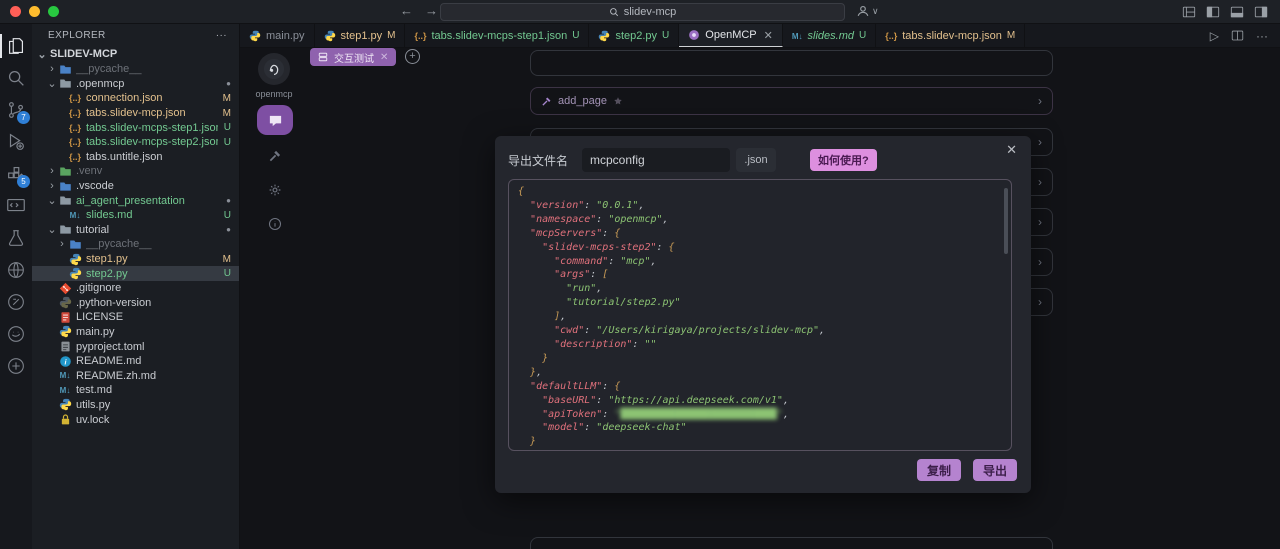 The height and width of the screenshot is (549, 1280). I want to click on file-tree-item: M↓ slides.md U, so click(135, 215).